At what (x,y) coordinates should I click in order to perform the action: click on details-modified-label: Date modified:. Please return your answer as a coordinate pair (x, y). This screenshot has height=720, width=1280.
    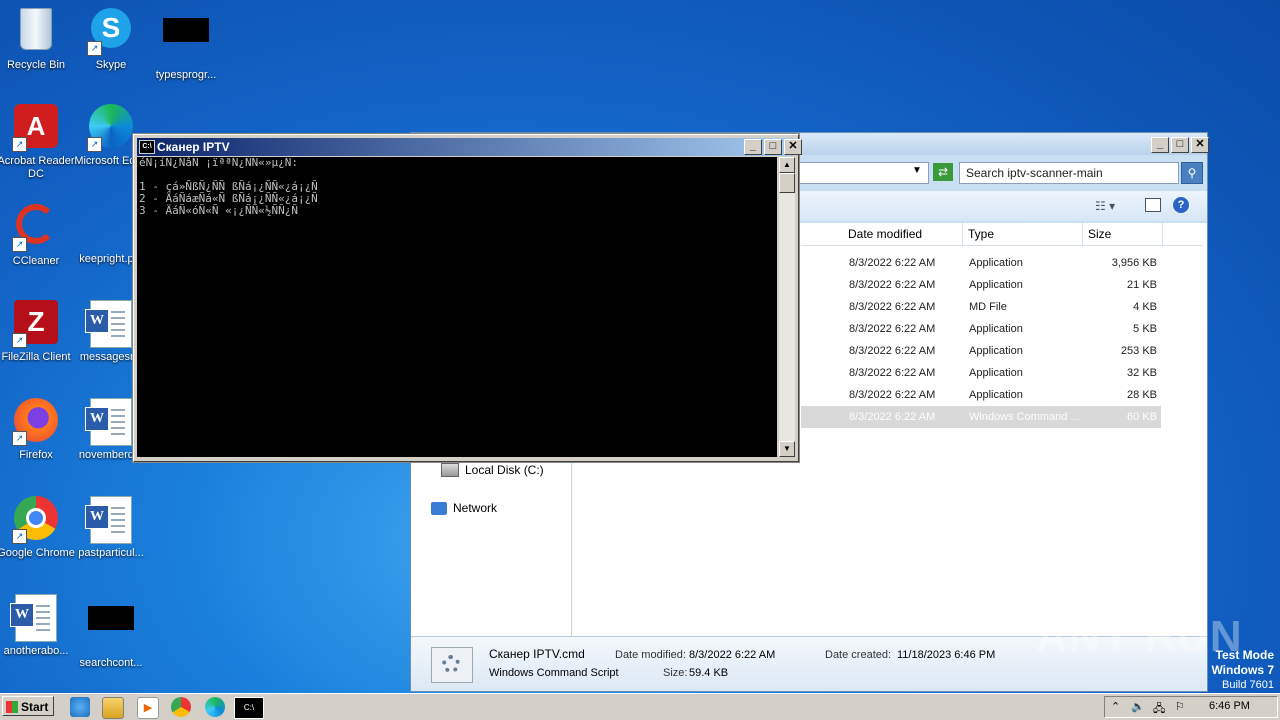
    Looking at the image, I should click on (650, 655).